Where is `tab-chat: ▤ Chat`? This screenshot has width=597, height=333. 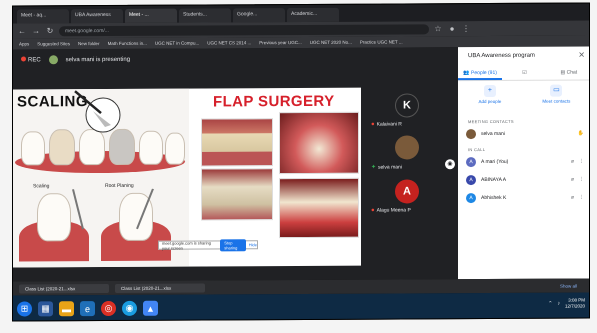
tab-chat: ▤ Chat is located at coordinates (568, 72).